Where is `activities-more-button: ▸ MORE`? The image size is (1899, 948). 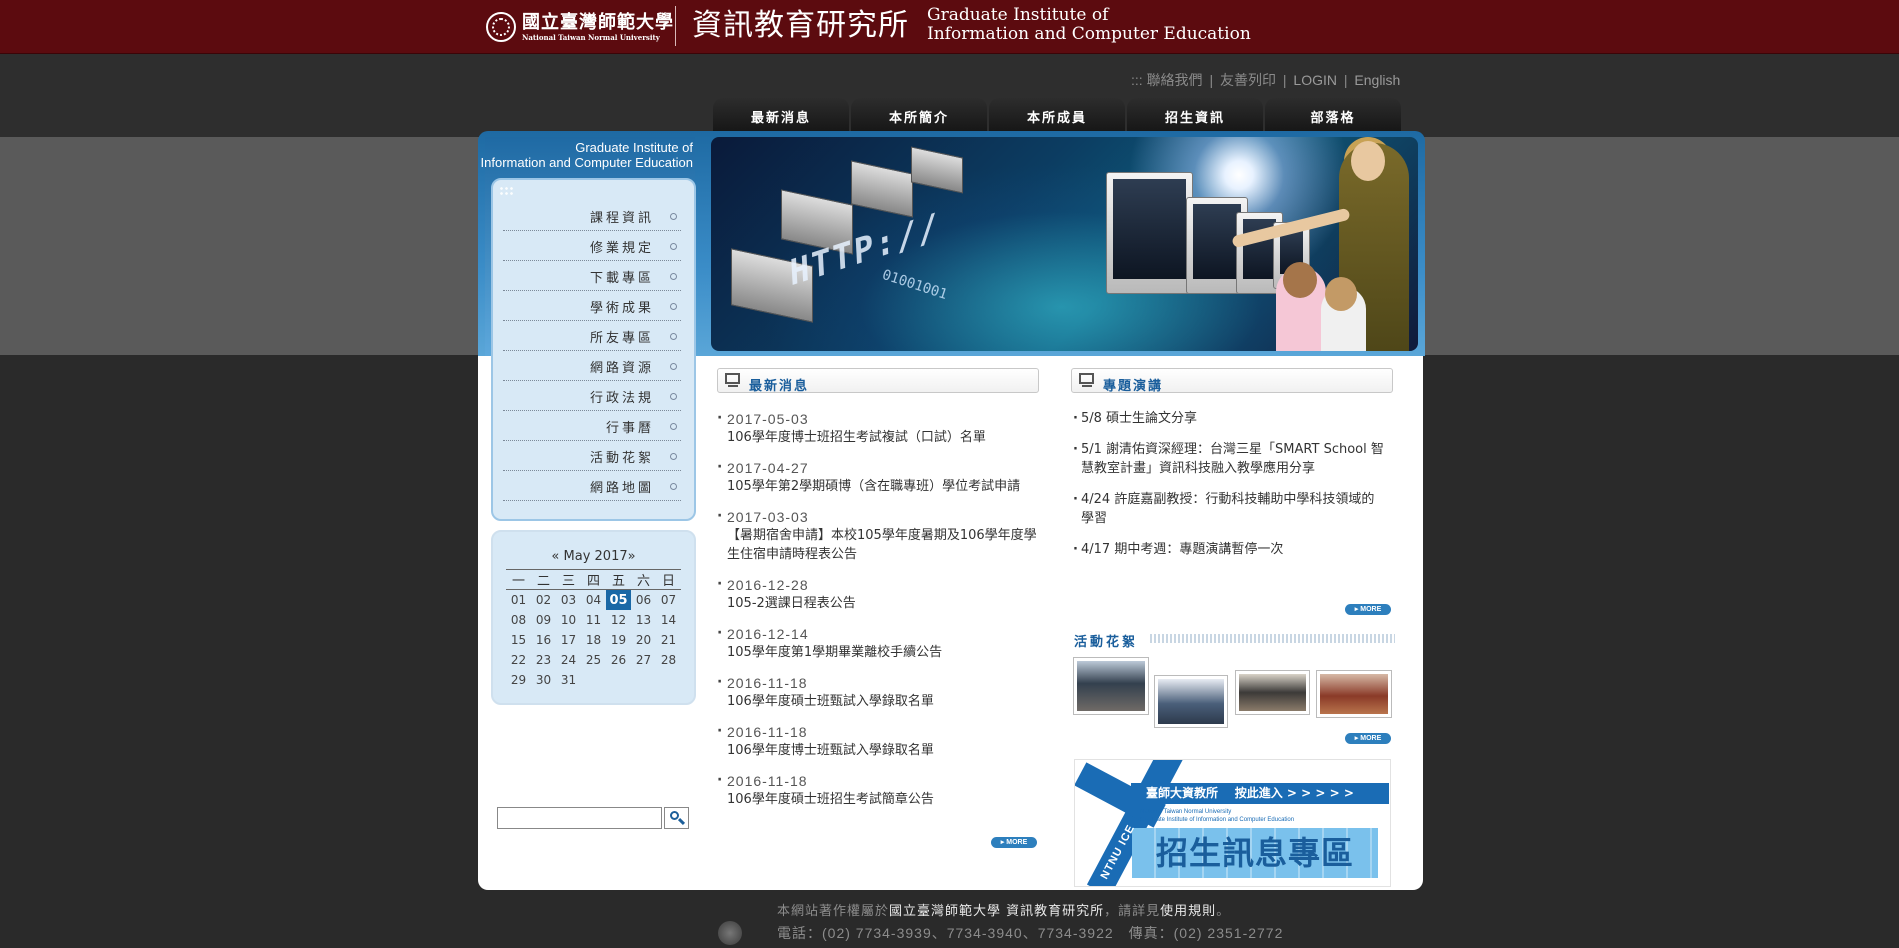 activities-more-button: ▸ MORE is located at coordinates (1368, 738).